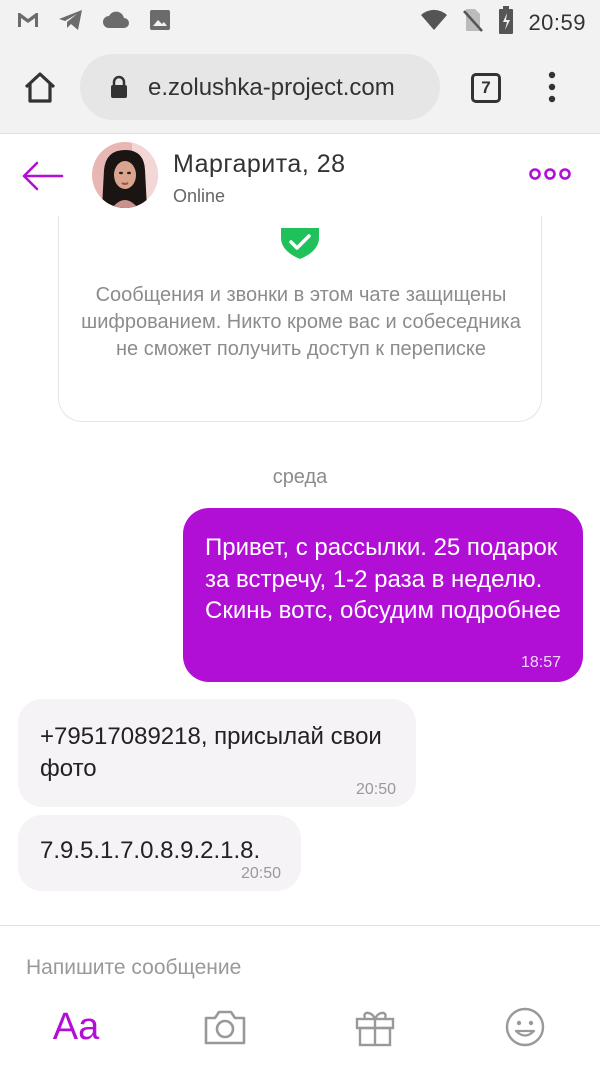 The image size is (600, 1067). I want to click on camera-icon, so click(225, 1027).